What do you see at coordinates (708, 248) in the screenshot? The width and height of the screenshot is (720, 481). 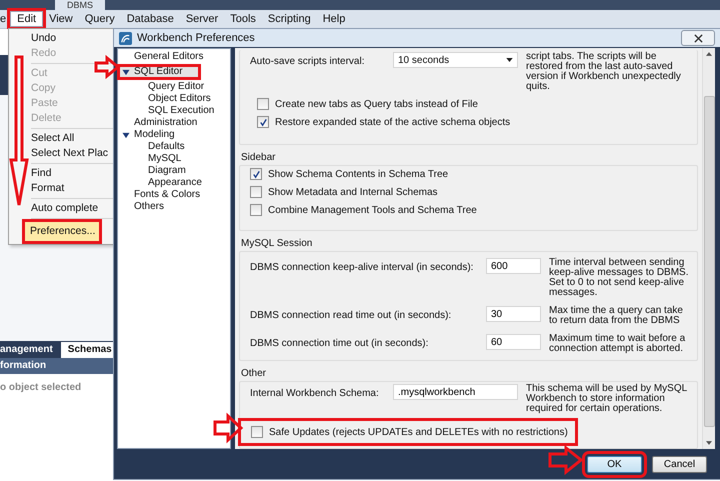 I see `vertical-scrollbar` at bounding box center [708, 248].